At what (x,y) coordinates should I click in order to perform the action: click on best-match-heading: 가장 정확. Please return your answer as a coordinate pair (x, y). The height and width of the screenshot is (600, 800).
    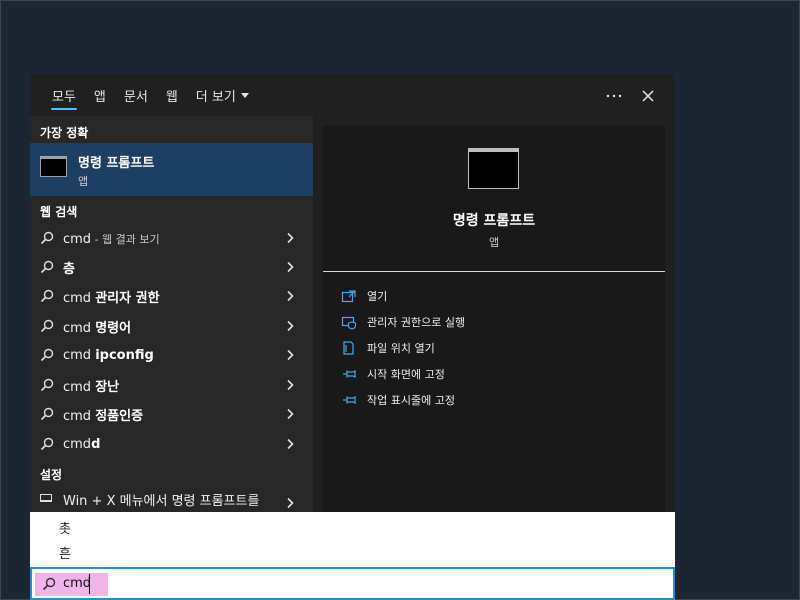
    Looking at the image, I should click on (64, 133).